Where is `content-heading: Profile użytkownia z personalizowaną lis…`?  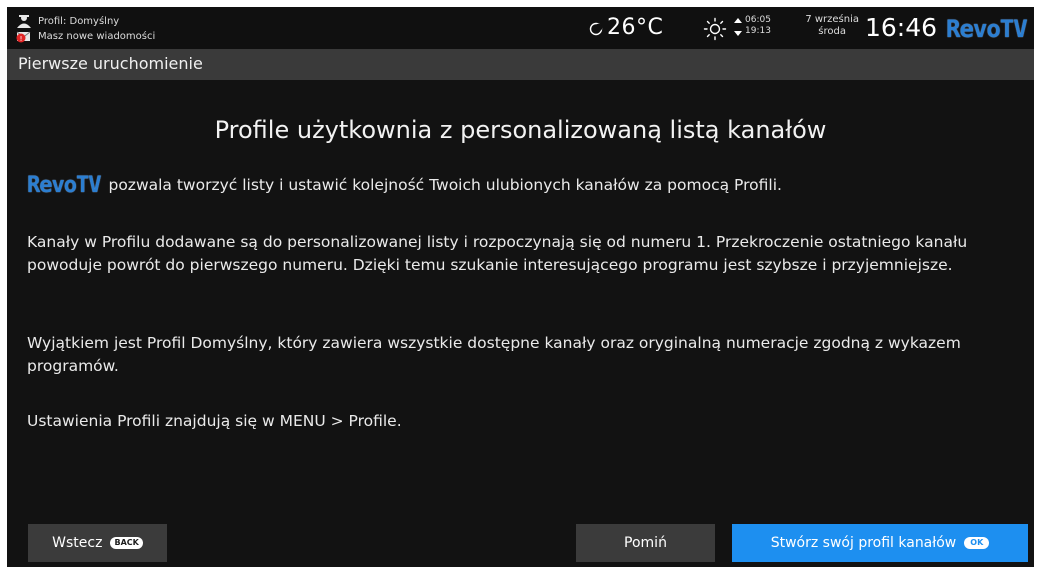
content-heading: Profile użytkownia z personalizowaną lis… is located at coordinates (520, 130).